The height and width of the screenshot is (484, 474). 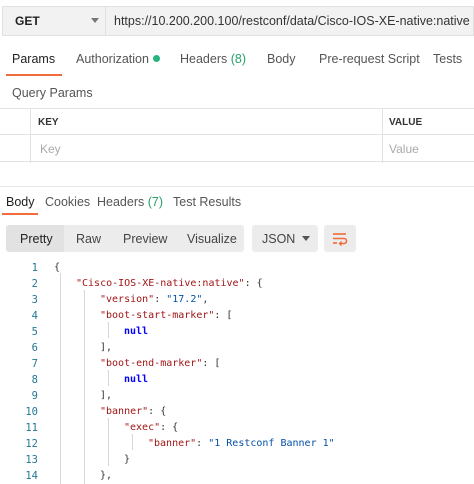 I want to click on tab-params: Params, so click(x=33, y=59).